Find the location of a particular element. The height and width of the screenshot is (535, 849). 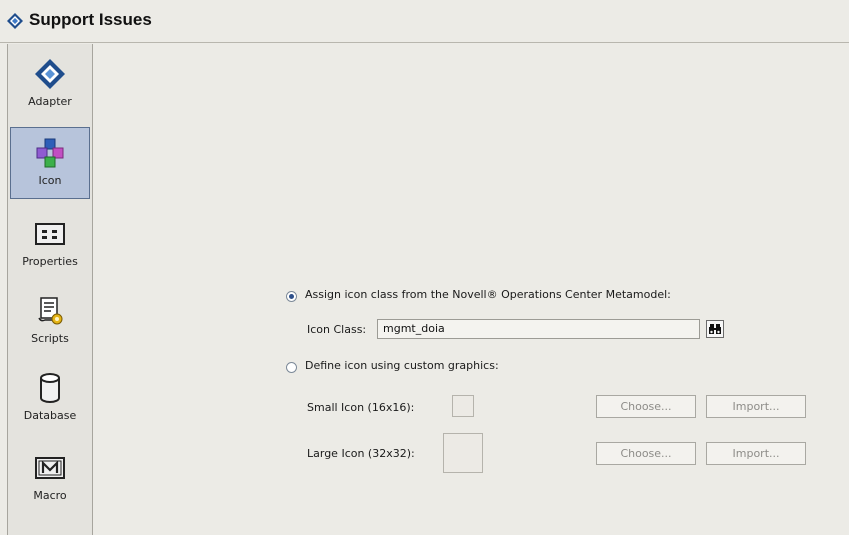

large-icon-label: Large Icon (32x32): is located at coordinates (361, 453).